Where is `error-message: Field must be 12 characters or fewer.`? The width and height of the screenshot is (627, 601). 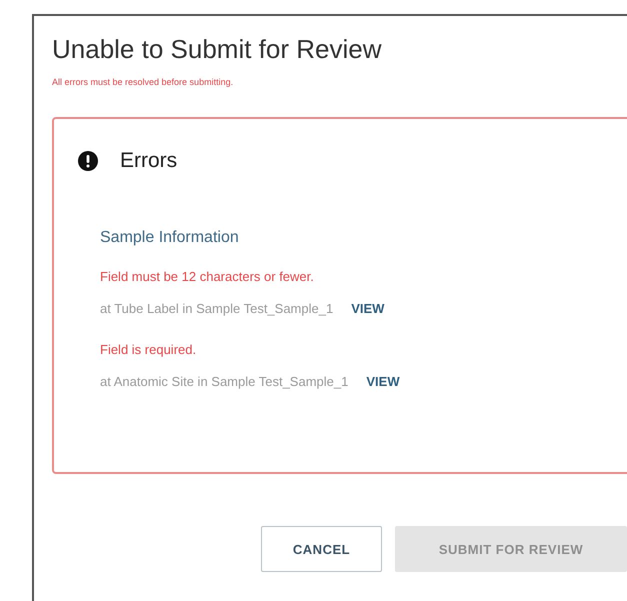
error-message: Field must be 12 characters or fewer. is located at coordinates (207, 276).